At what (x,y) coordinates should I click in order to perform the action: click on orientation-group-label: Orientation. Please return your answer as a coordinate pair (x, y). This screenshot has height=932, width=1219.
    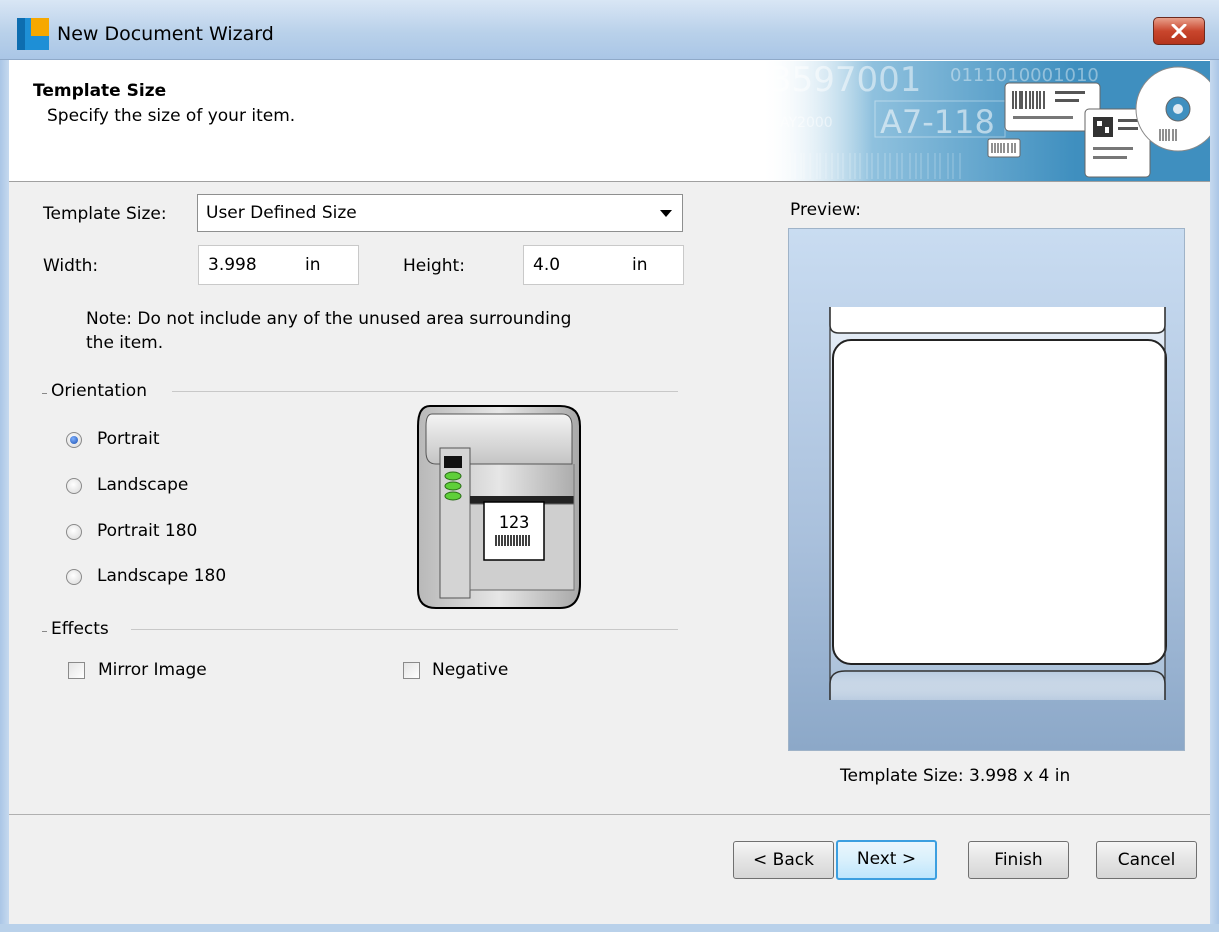
    Looking at the image, I should click on (99, 391).